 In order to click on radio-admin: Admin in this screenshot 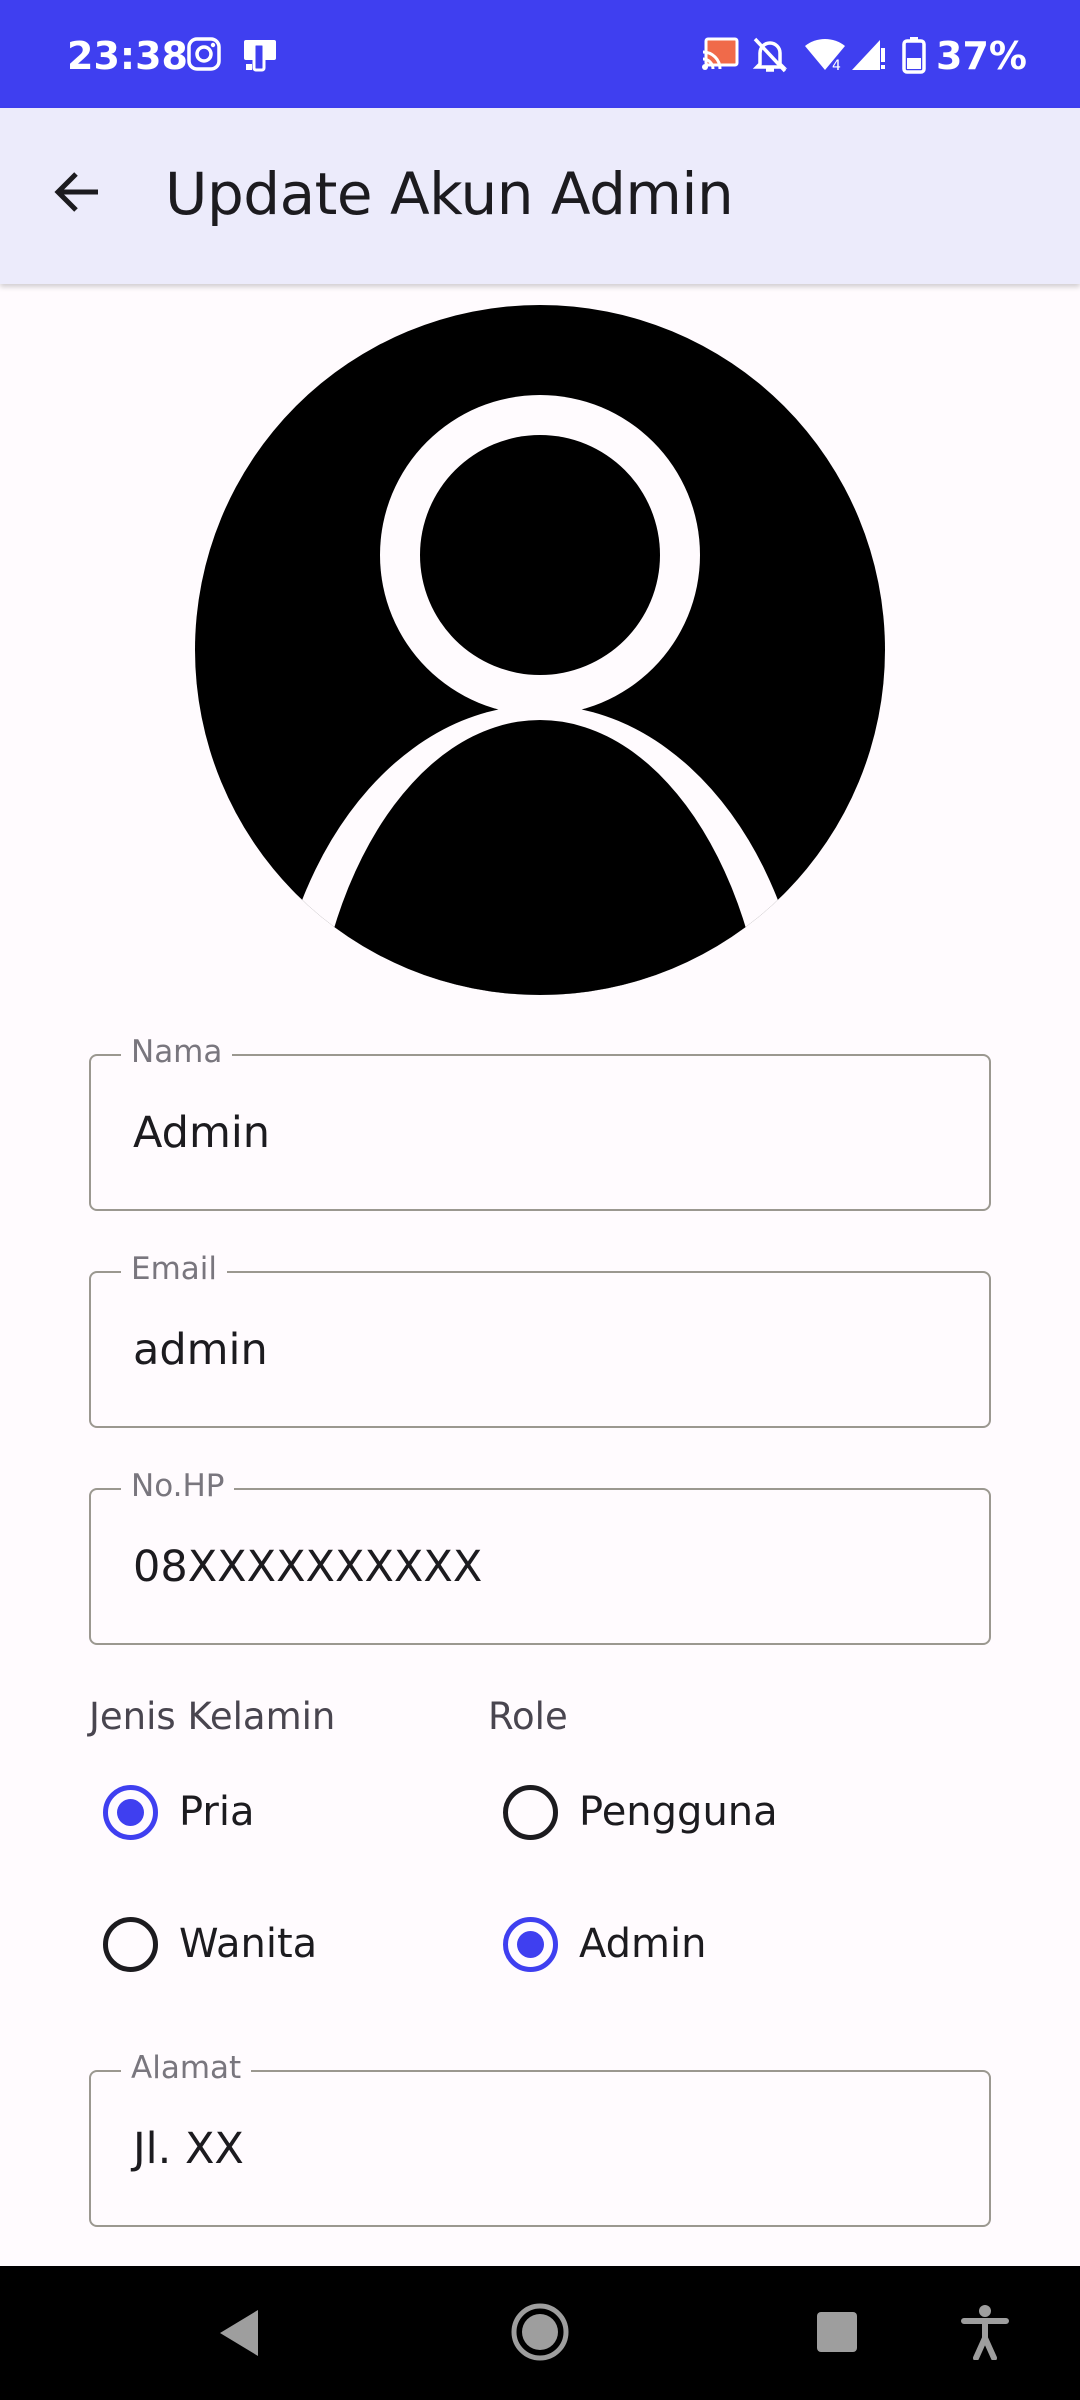, I will do `click(604, 1944)`.